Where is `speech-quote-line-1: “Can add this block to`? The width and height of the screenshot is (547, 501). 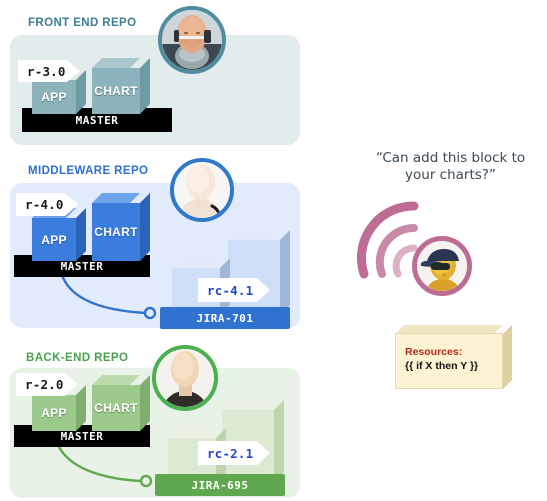
speech-quote-line-1: “Can add this block to is located at coordinates (450, 158).